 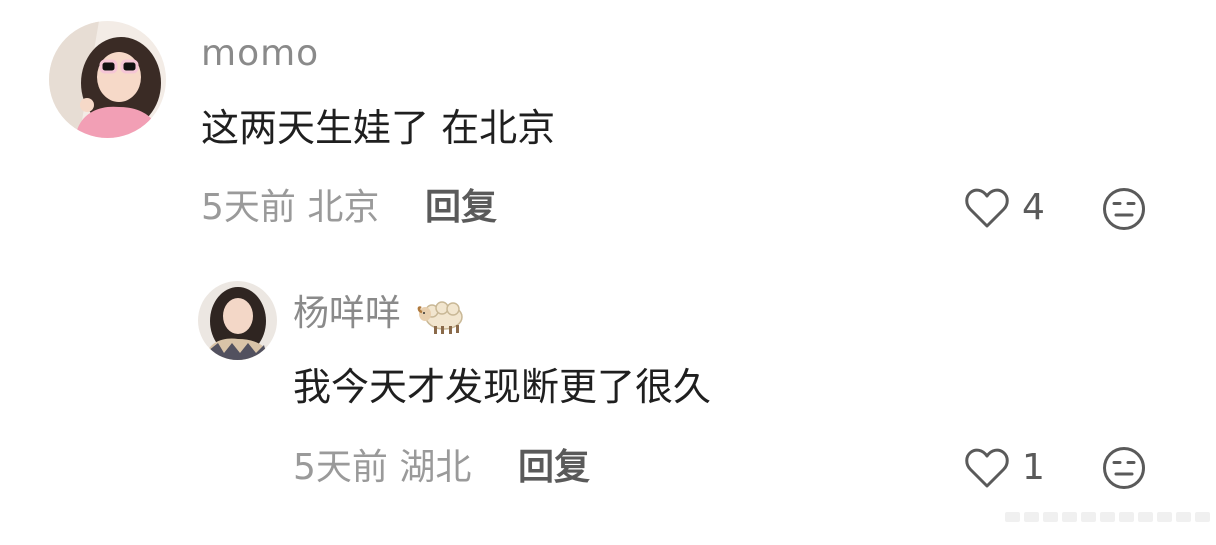 I want to click on comment-username: 杨咩咩, so click(x=380, y=314).